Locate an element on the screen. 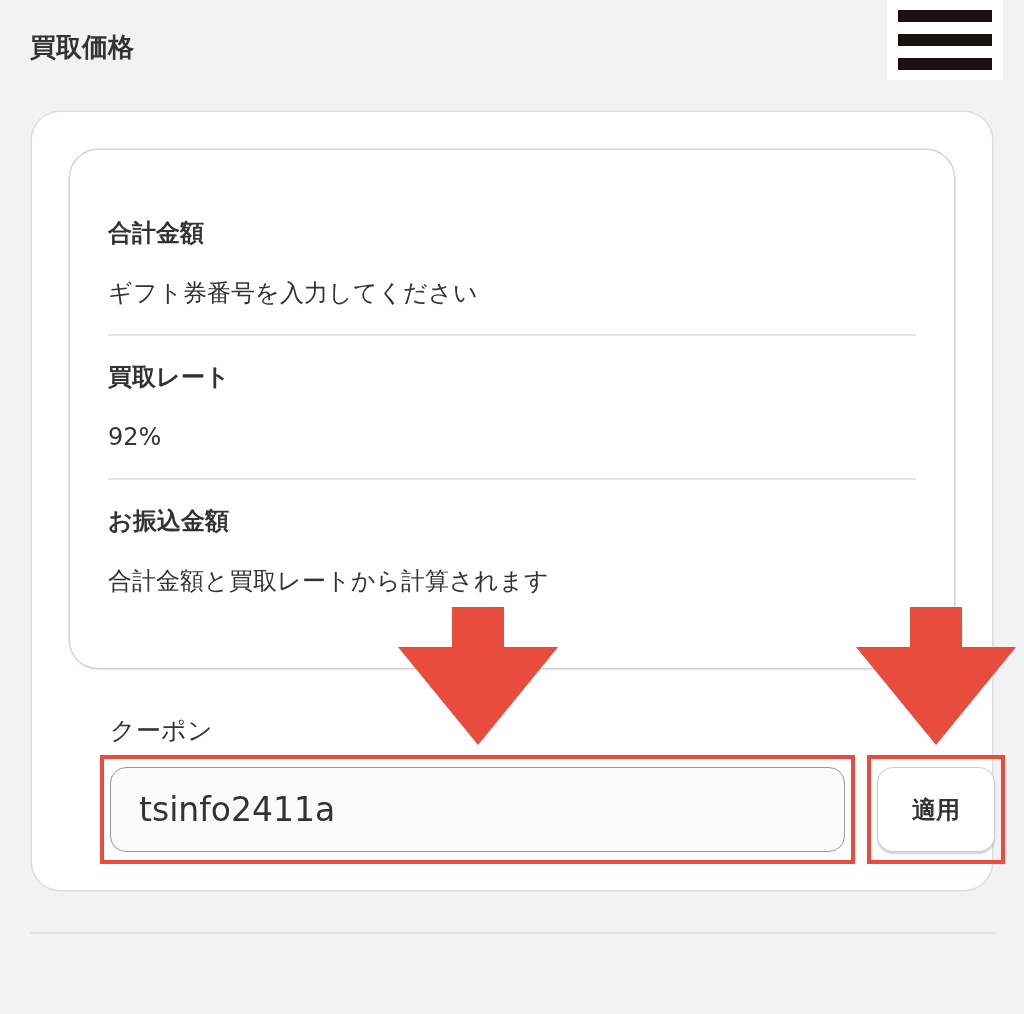 This screenshot has width=1024, height=1014. menu-icon is located at coordinates (945, 40).